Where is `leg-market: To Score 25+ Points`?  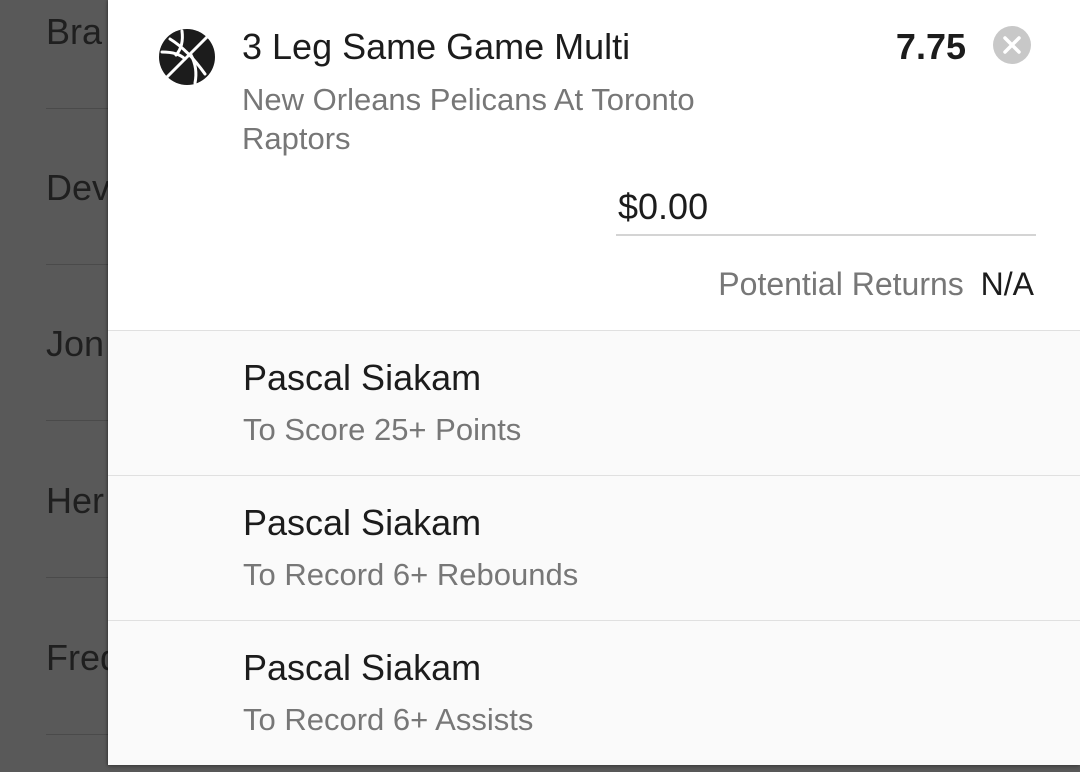
leg-market: To Score 25+ Points is located at coordinates (382, 429).